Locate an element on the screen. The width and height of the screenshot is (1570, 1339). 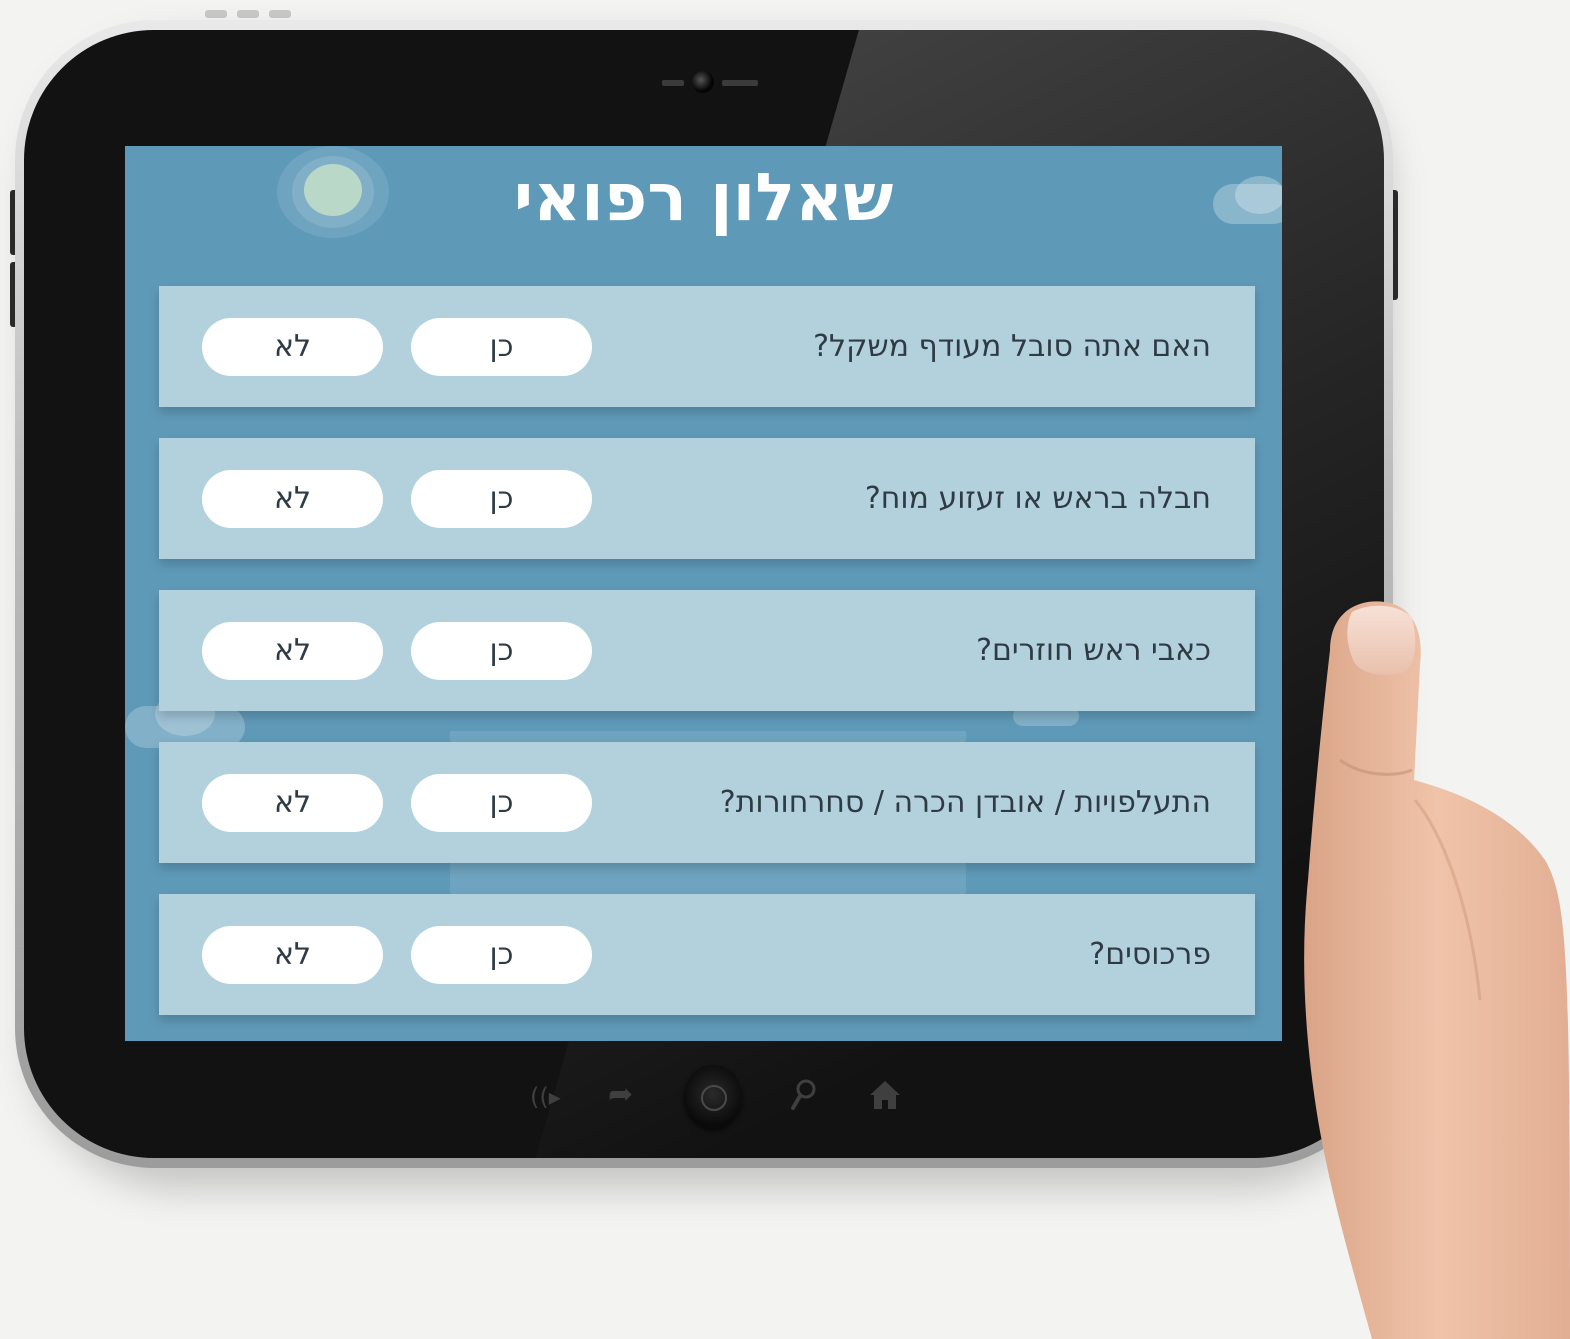
page-title: שאלון רפואי is located at coordinates (703, 197).